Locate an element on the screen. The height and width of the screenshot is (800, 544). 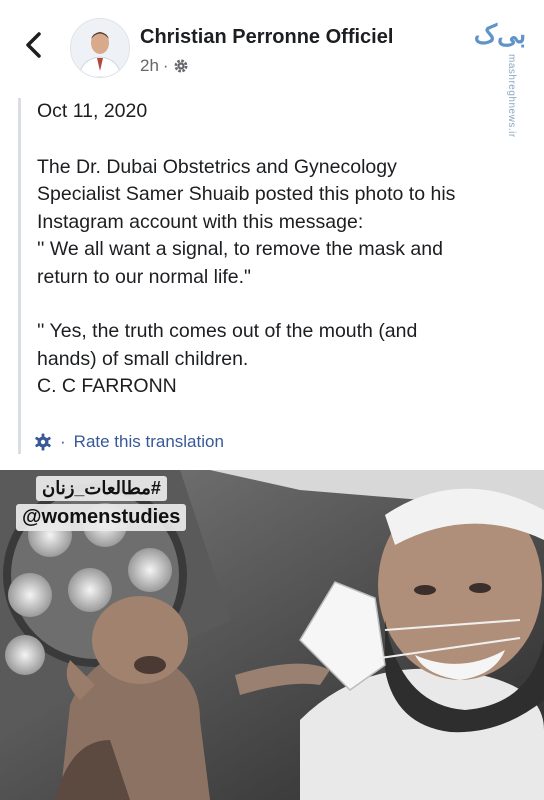
page-name: Christian Perronne Officiel is located at coordinates (266, 37).